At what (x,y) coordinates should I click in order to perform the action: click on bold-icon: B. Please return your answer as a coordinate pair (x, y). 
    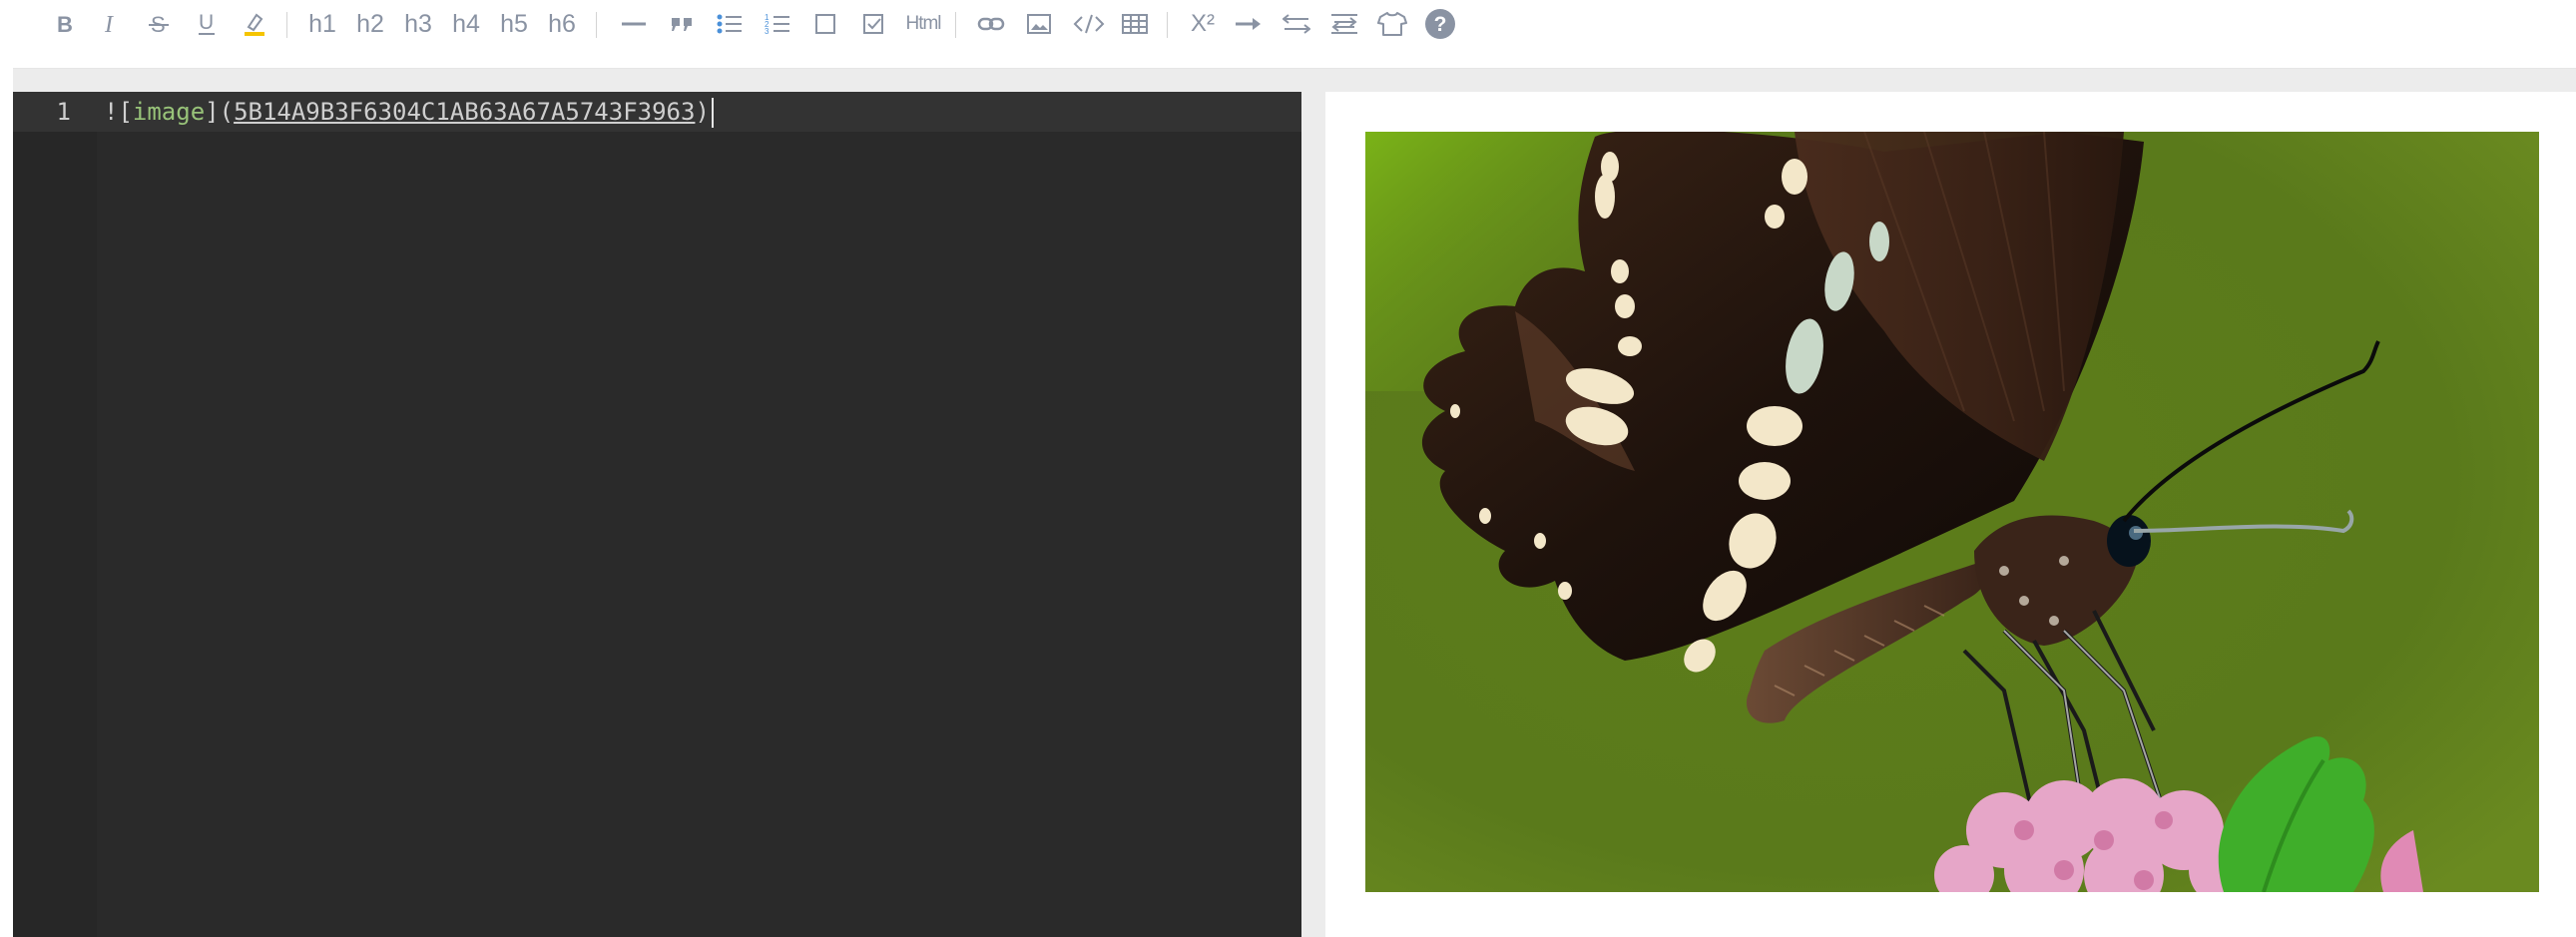
    Looking at the image, I should click on (65, 24).